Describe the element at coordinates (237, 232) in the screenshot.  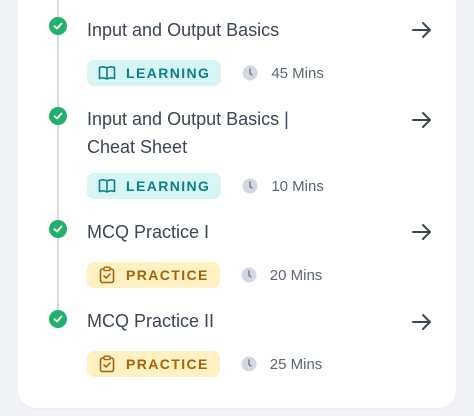
I see `item-title: MCQ Practice I` at that location.